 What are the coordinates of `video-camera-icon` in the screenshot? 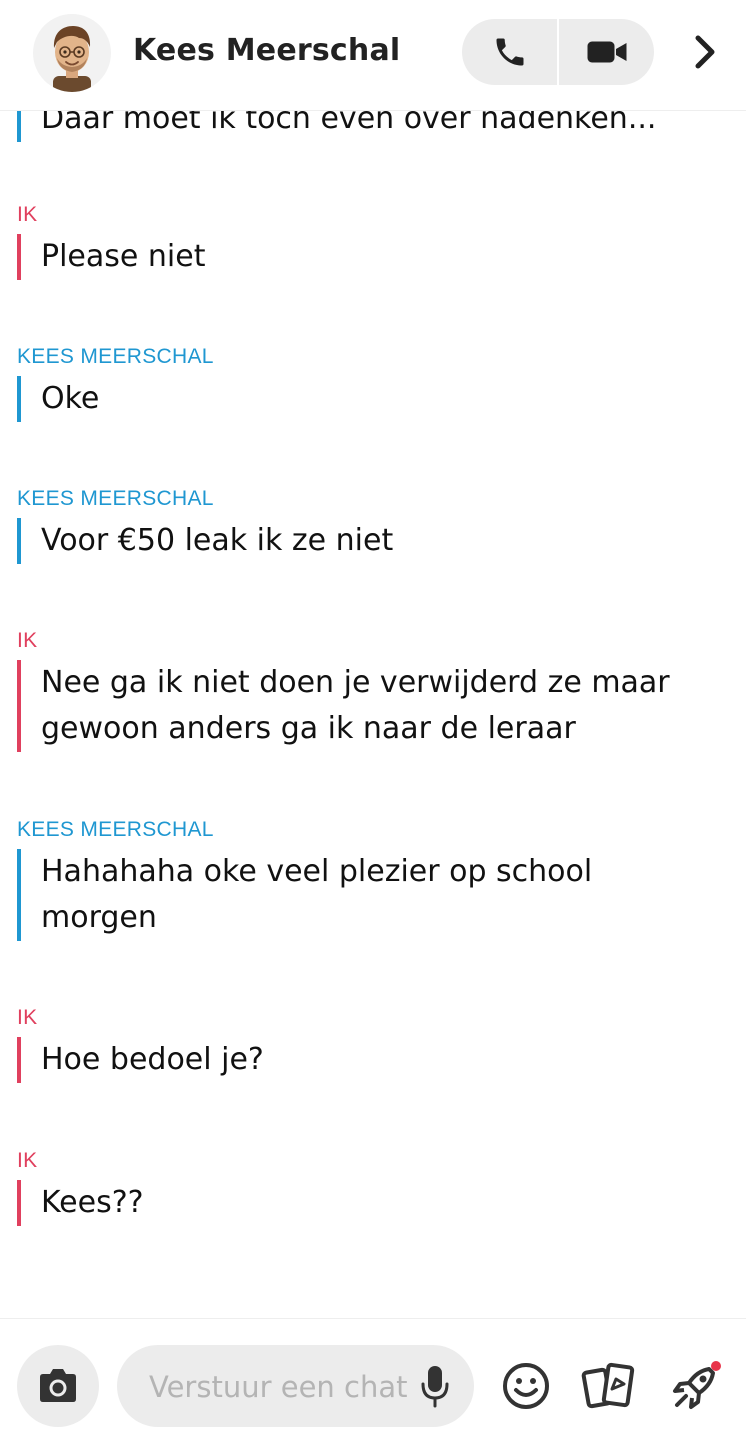 It's located at (606, 52).